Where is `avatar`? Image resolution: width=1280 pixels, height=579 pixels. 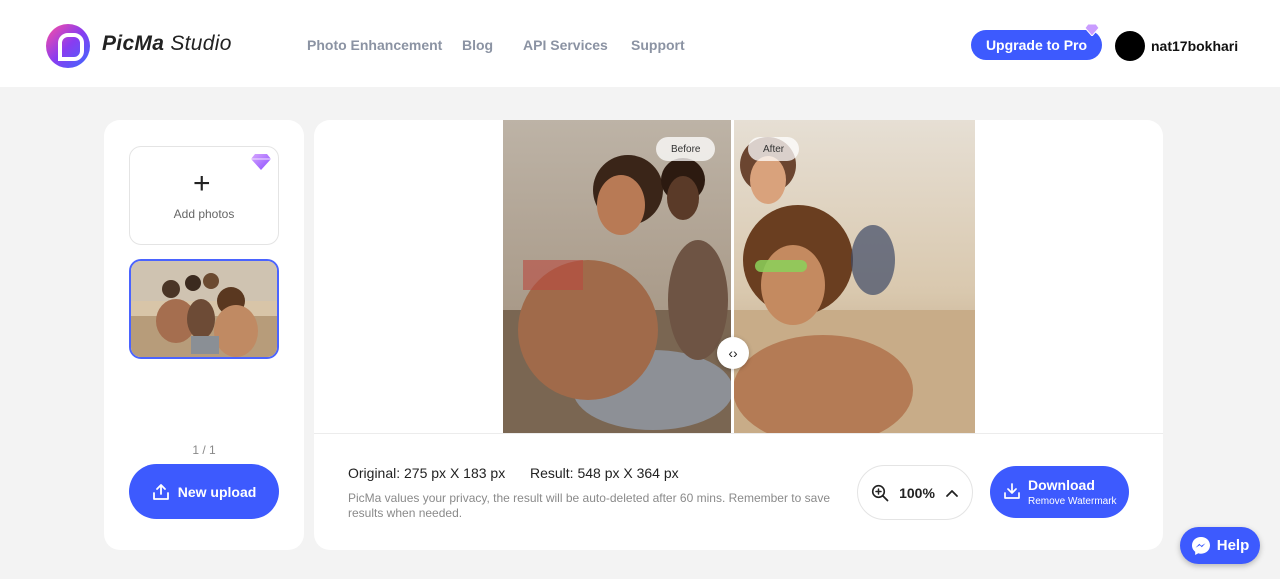
avatar is located at coordinates (1130, 46).